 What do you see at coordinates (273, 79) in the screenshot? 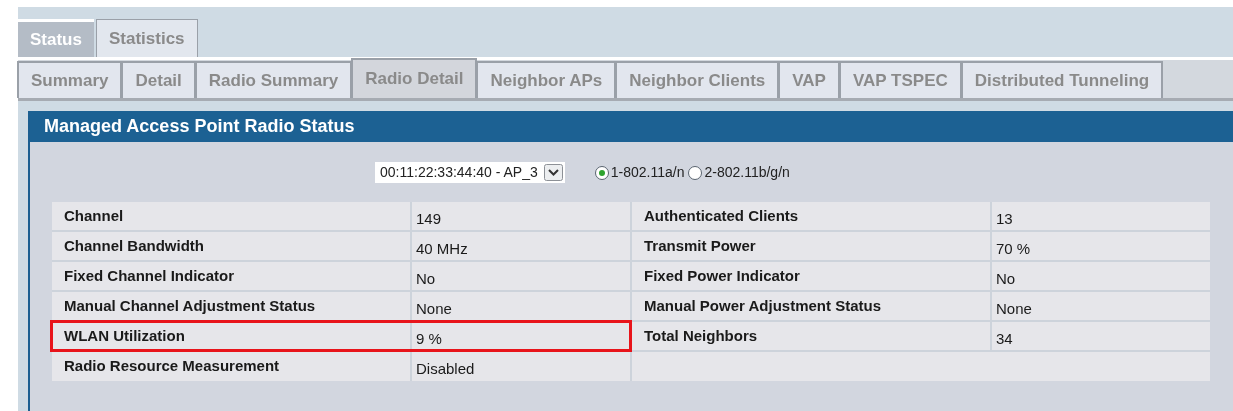
I see `sub-tab: Radio Summary` at bounding box center [273, 79].